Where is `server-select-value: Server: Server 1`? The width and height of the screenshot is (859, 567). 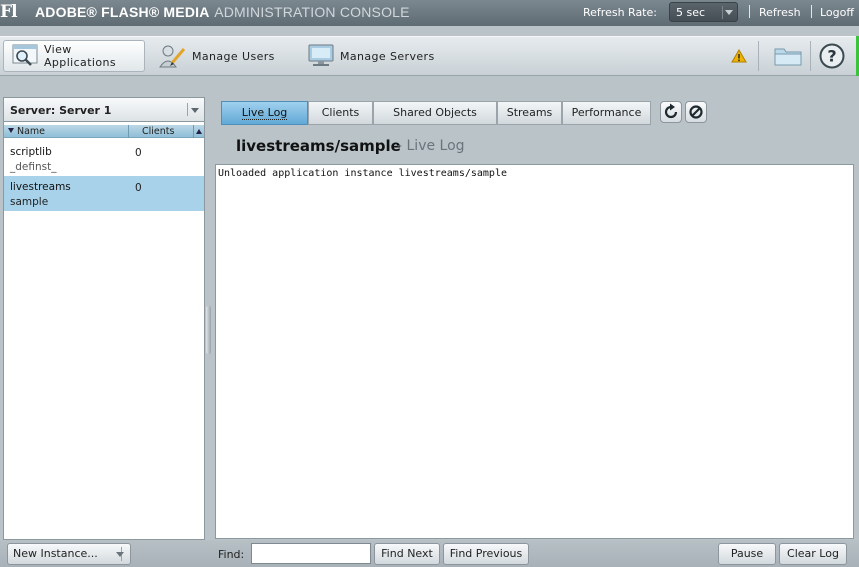
server-select-value: Server: Server 1 is located at coordinates (61, 110).